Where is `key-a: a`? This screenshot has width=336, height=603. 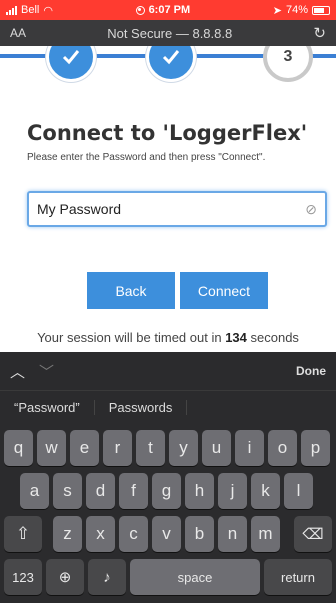
key-a: a is located at coordinates (34, 491).